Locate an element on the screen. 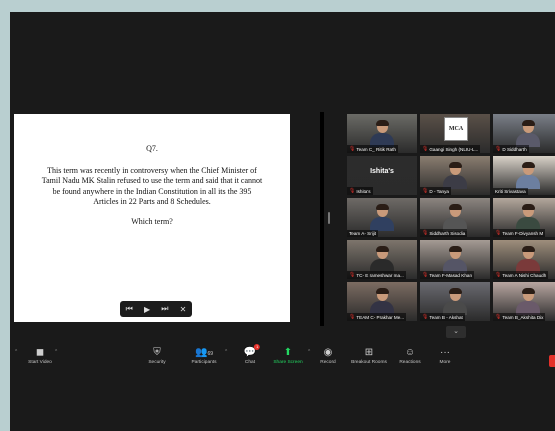  participant-tile: Team A- Srijit is located at coordinates (382, 217).